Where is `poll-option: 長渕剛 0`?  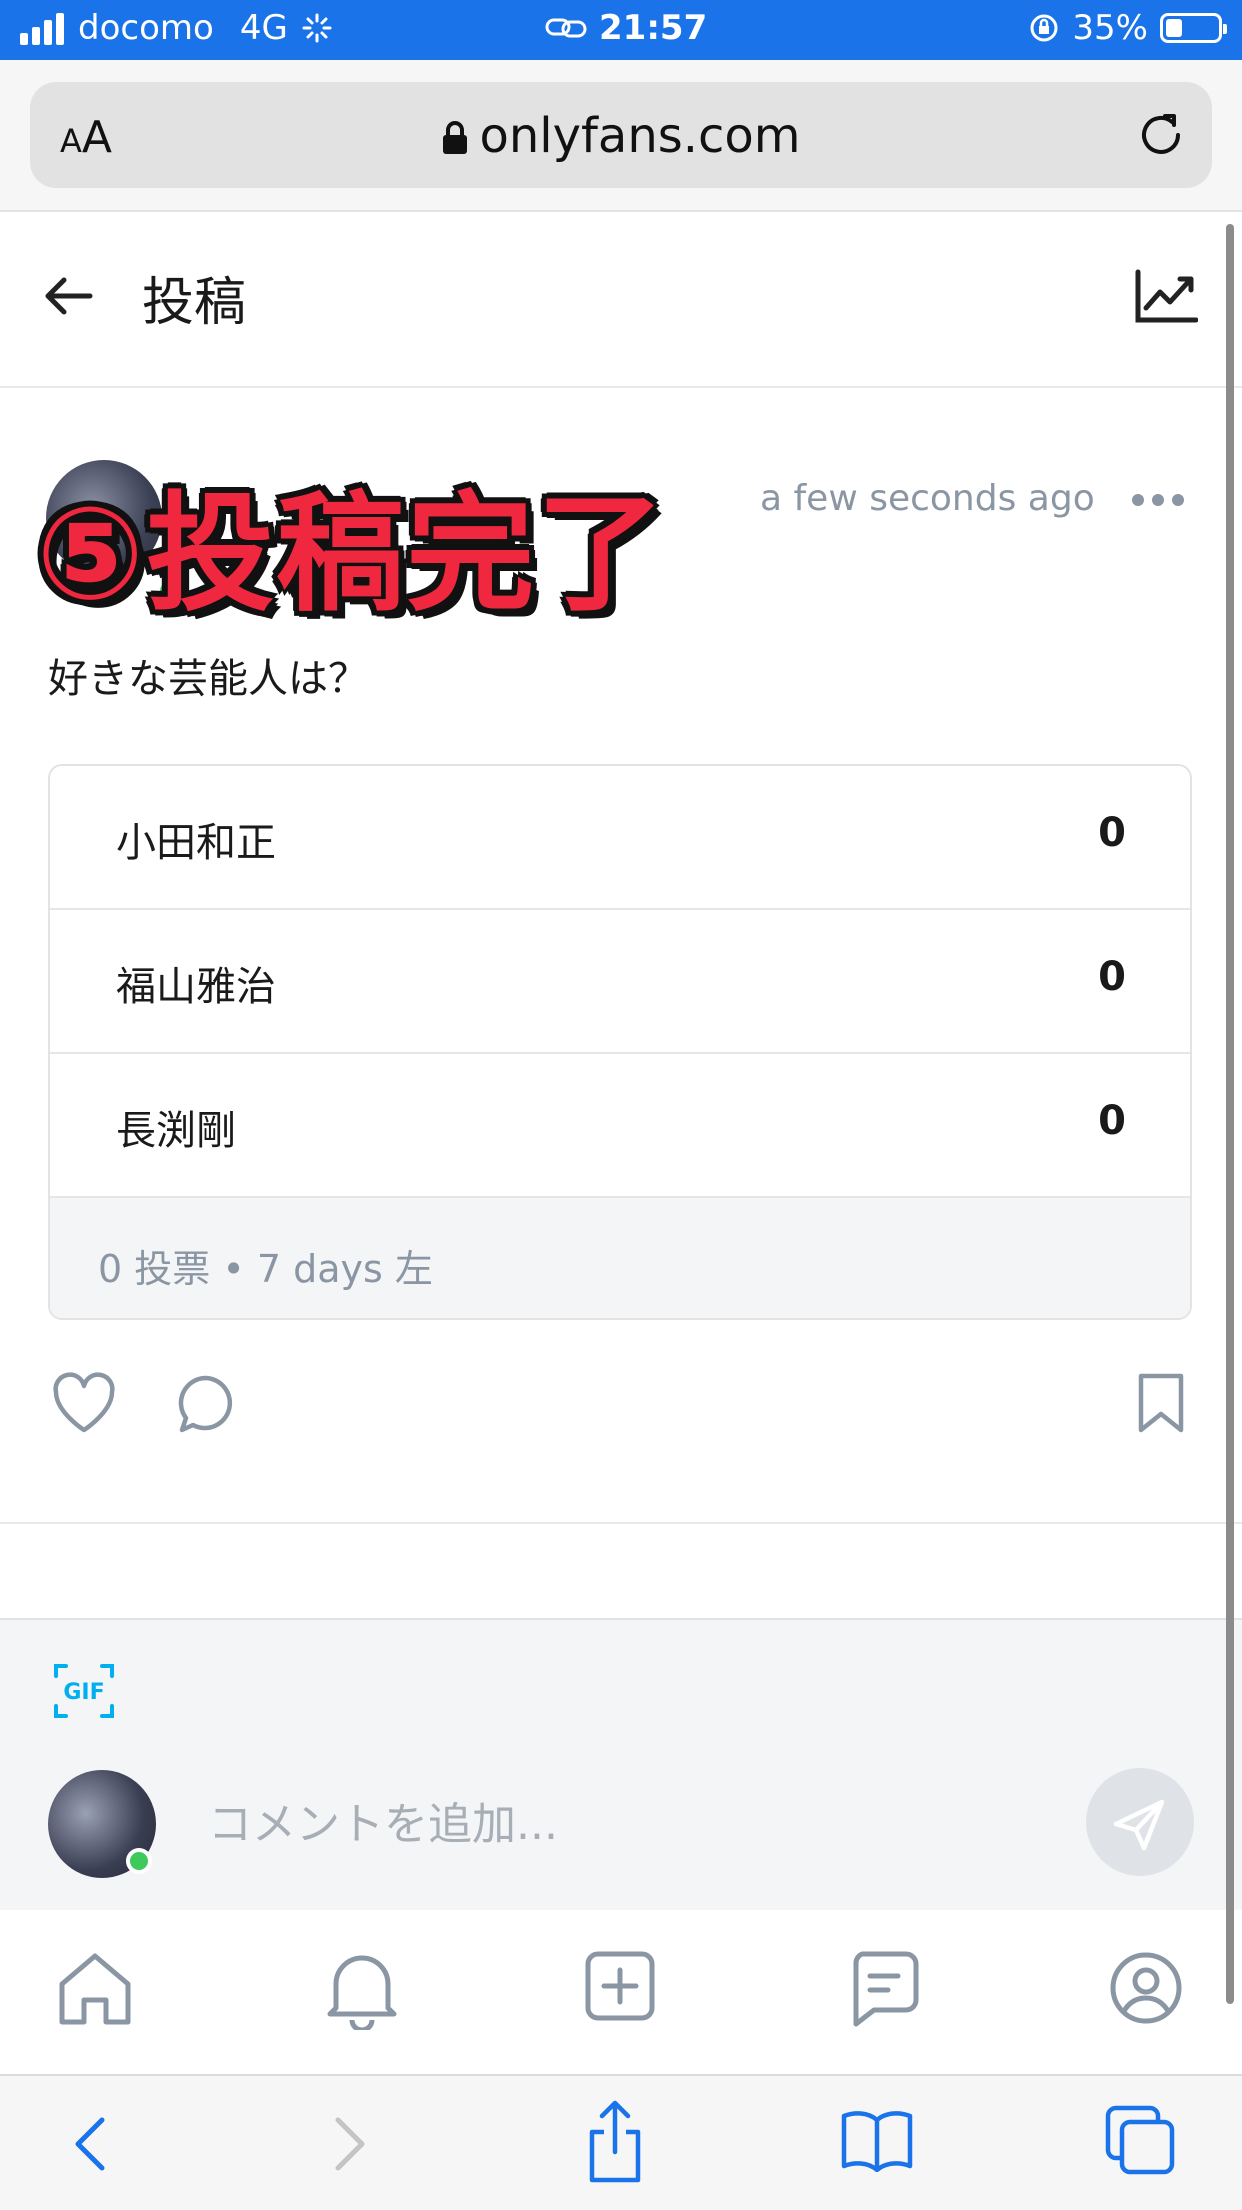 poll-option: 長渕剛 0 is located at coordinates (620, 1126).